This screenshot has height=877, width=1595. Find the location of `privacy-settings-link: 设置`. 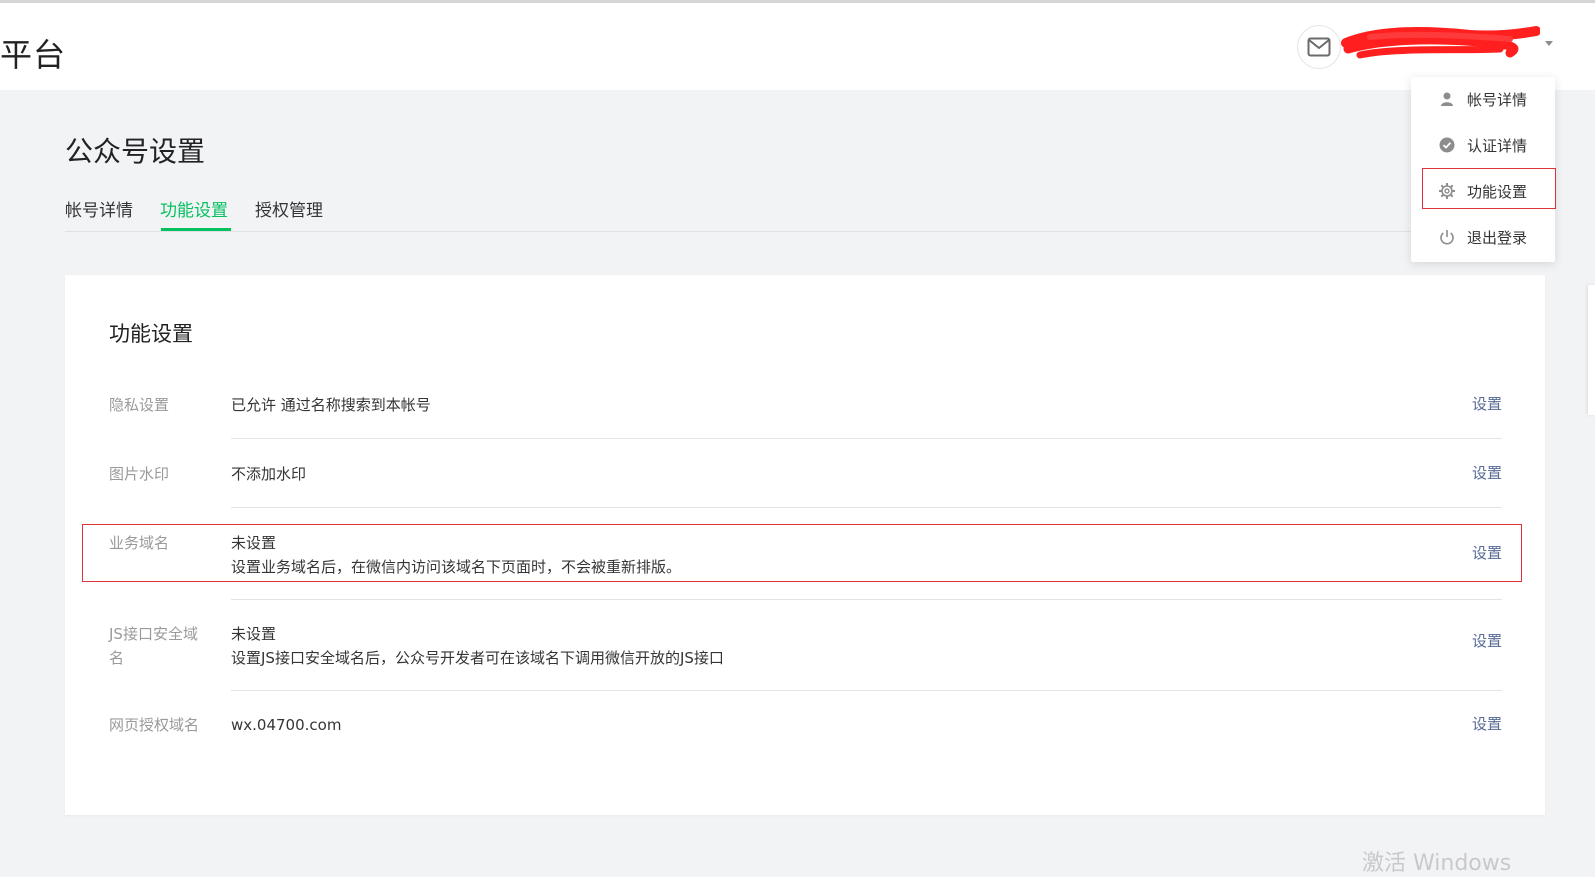

privacy-settings-link: 设置 is located at coordinates (1487, 403).